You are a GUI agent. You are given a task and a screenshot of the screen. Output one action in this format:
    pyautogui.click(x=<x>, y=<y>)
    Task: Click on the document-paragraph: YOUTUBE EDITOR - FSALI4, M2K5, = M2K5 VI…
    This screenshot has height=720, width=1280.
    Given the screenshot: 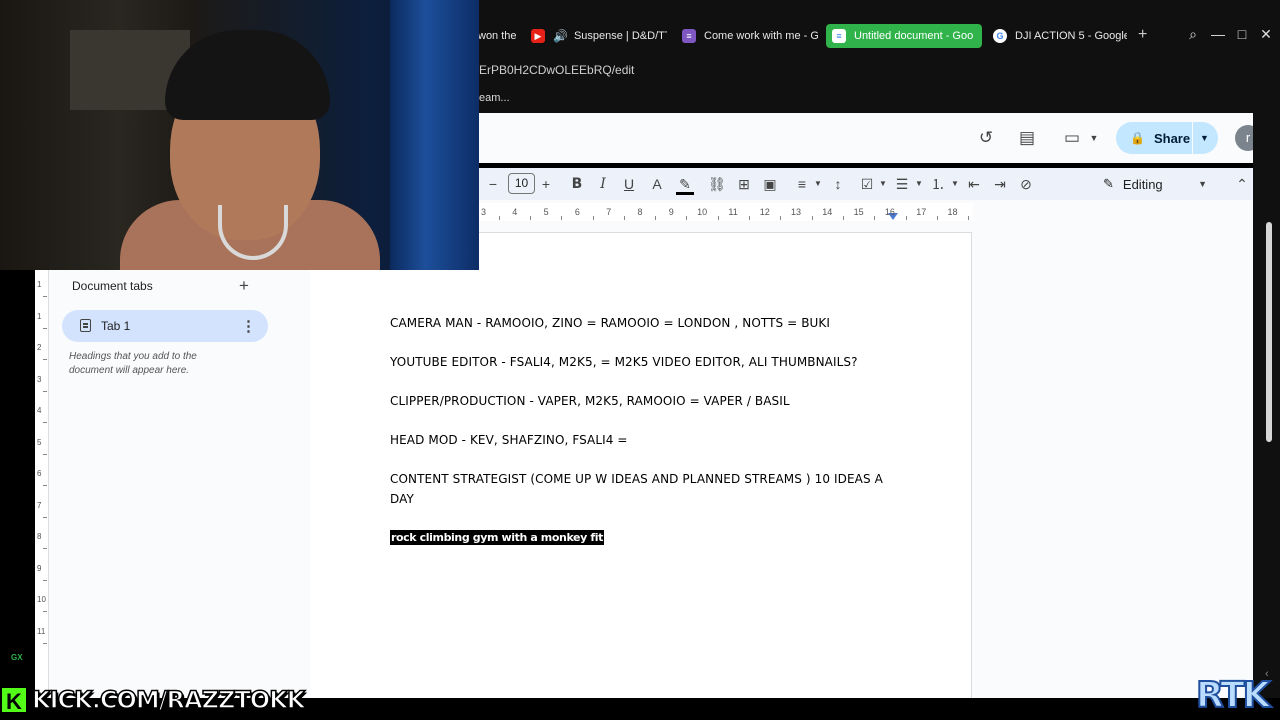 What is the action you would take?
    pyautogui.click(x=645, y=362)
    